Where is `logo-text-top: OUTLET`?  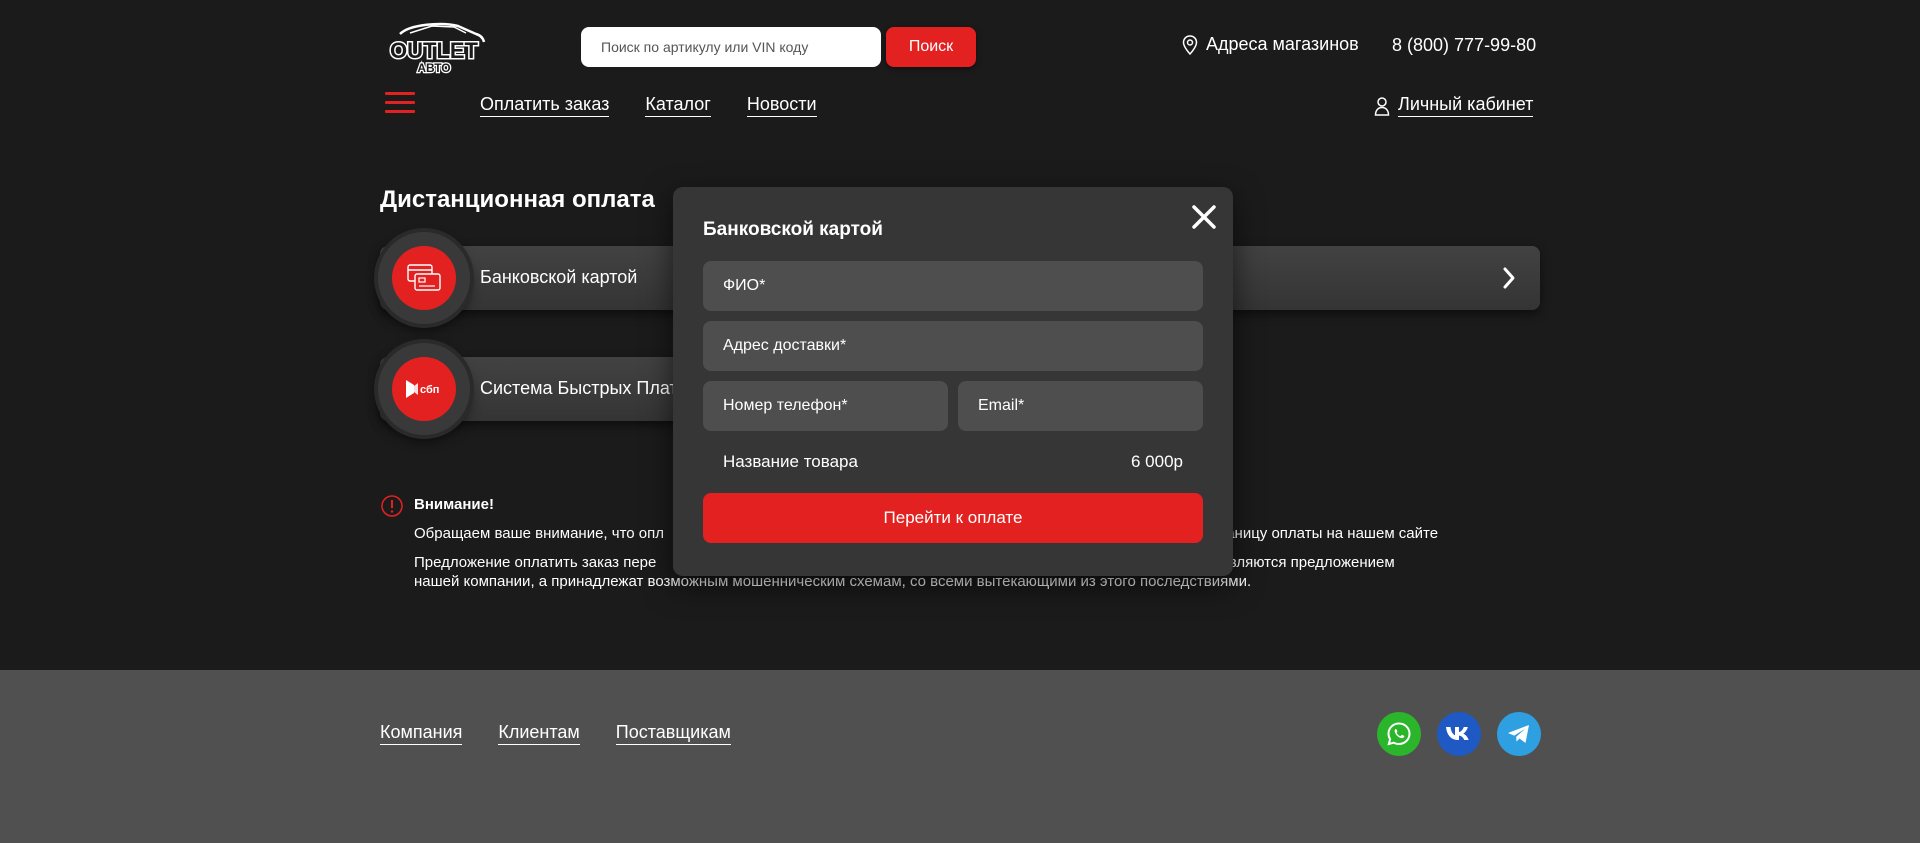 logo-text-top: OUTLET is located at coordinates (434, 50).